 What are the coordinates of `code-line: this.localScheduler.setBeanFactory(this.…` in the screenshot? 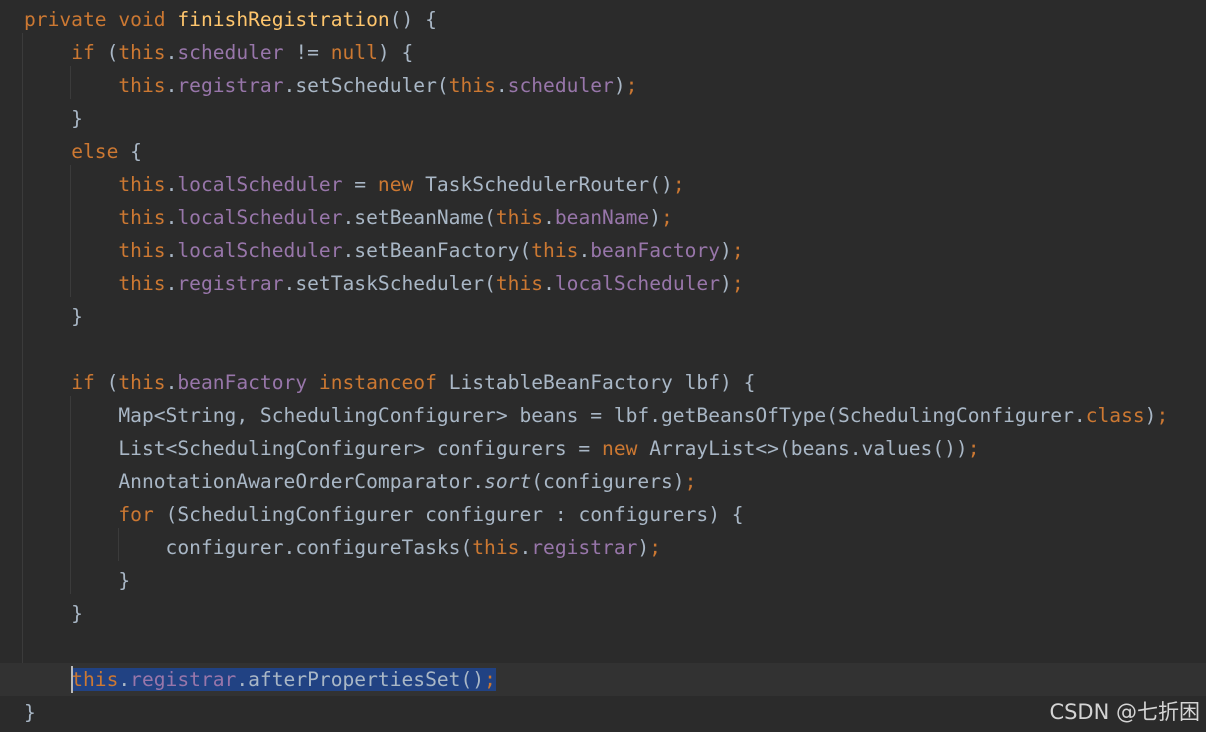 It's located at (603, 250).